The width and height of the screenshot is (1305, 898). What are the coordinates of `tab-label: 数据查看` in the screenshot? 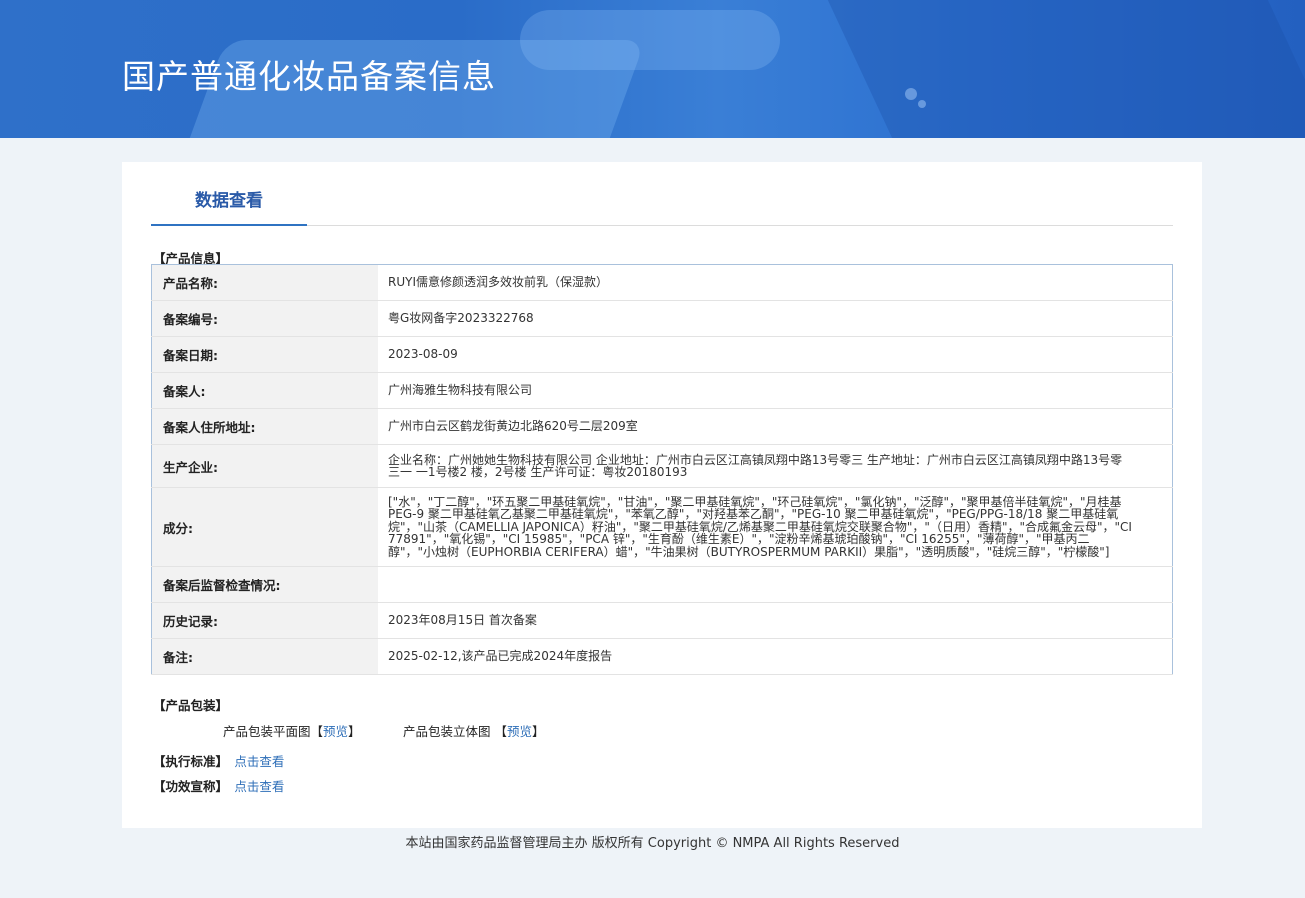 It's located at (229, 201).